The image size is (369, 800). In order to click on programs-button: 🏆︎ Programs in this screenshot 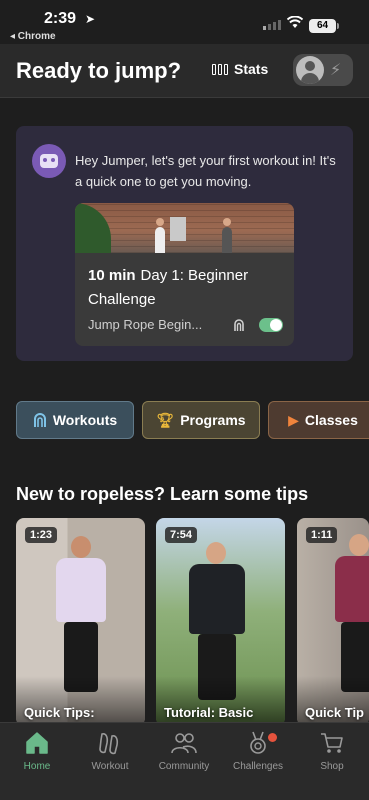, I will do `click(201, 420)`.